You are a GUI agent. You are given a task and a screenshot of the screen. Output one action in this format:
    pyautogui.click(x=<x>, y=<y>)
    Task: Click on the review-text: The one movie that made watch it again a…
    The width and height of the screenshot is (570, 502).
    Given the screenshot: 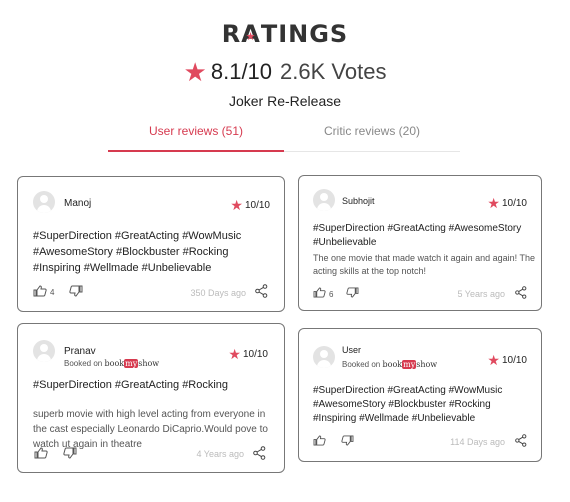 What is the action you would take?
    pyautogui.click(x=424, y=264)
    